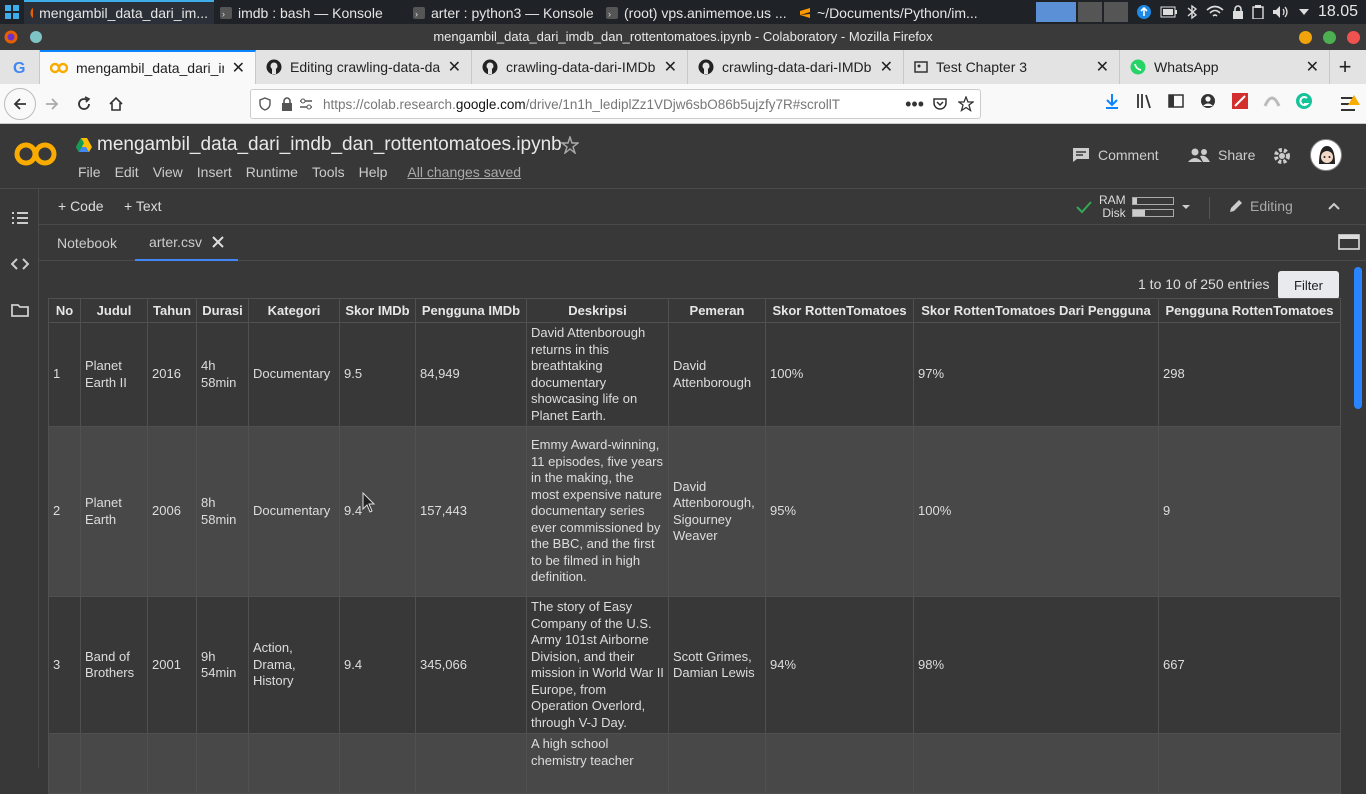 The width and height of the screenshot is (1366, 794). I want to click on bookmark-star-icon, so click(966, 104).